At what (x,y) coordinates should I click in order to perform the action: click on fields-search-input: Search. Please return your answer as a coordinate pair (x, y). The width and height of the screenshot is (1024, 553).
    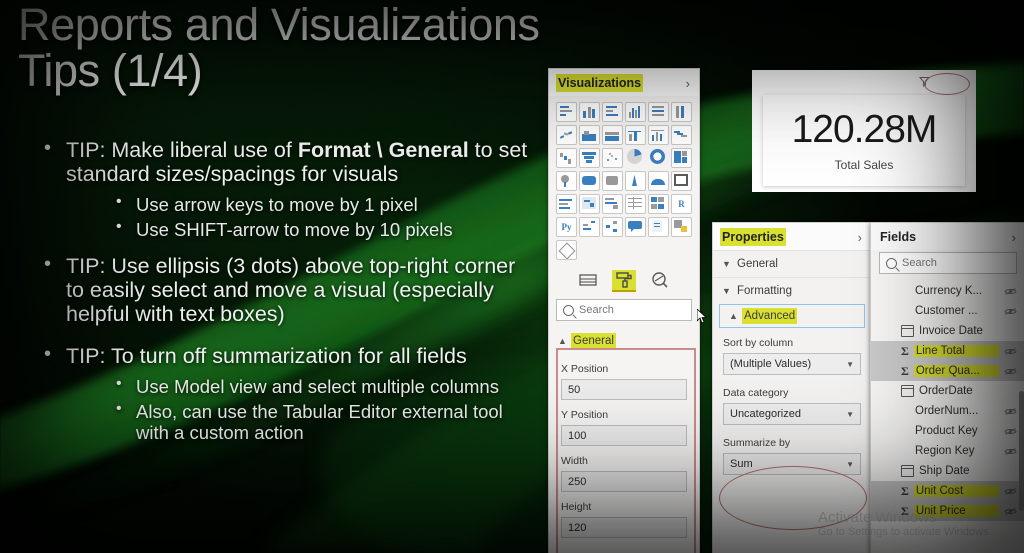
    Looking at the image, I should click on (948, 263).